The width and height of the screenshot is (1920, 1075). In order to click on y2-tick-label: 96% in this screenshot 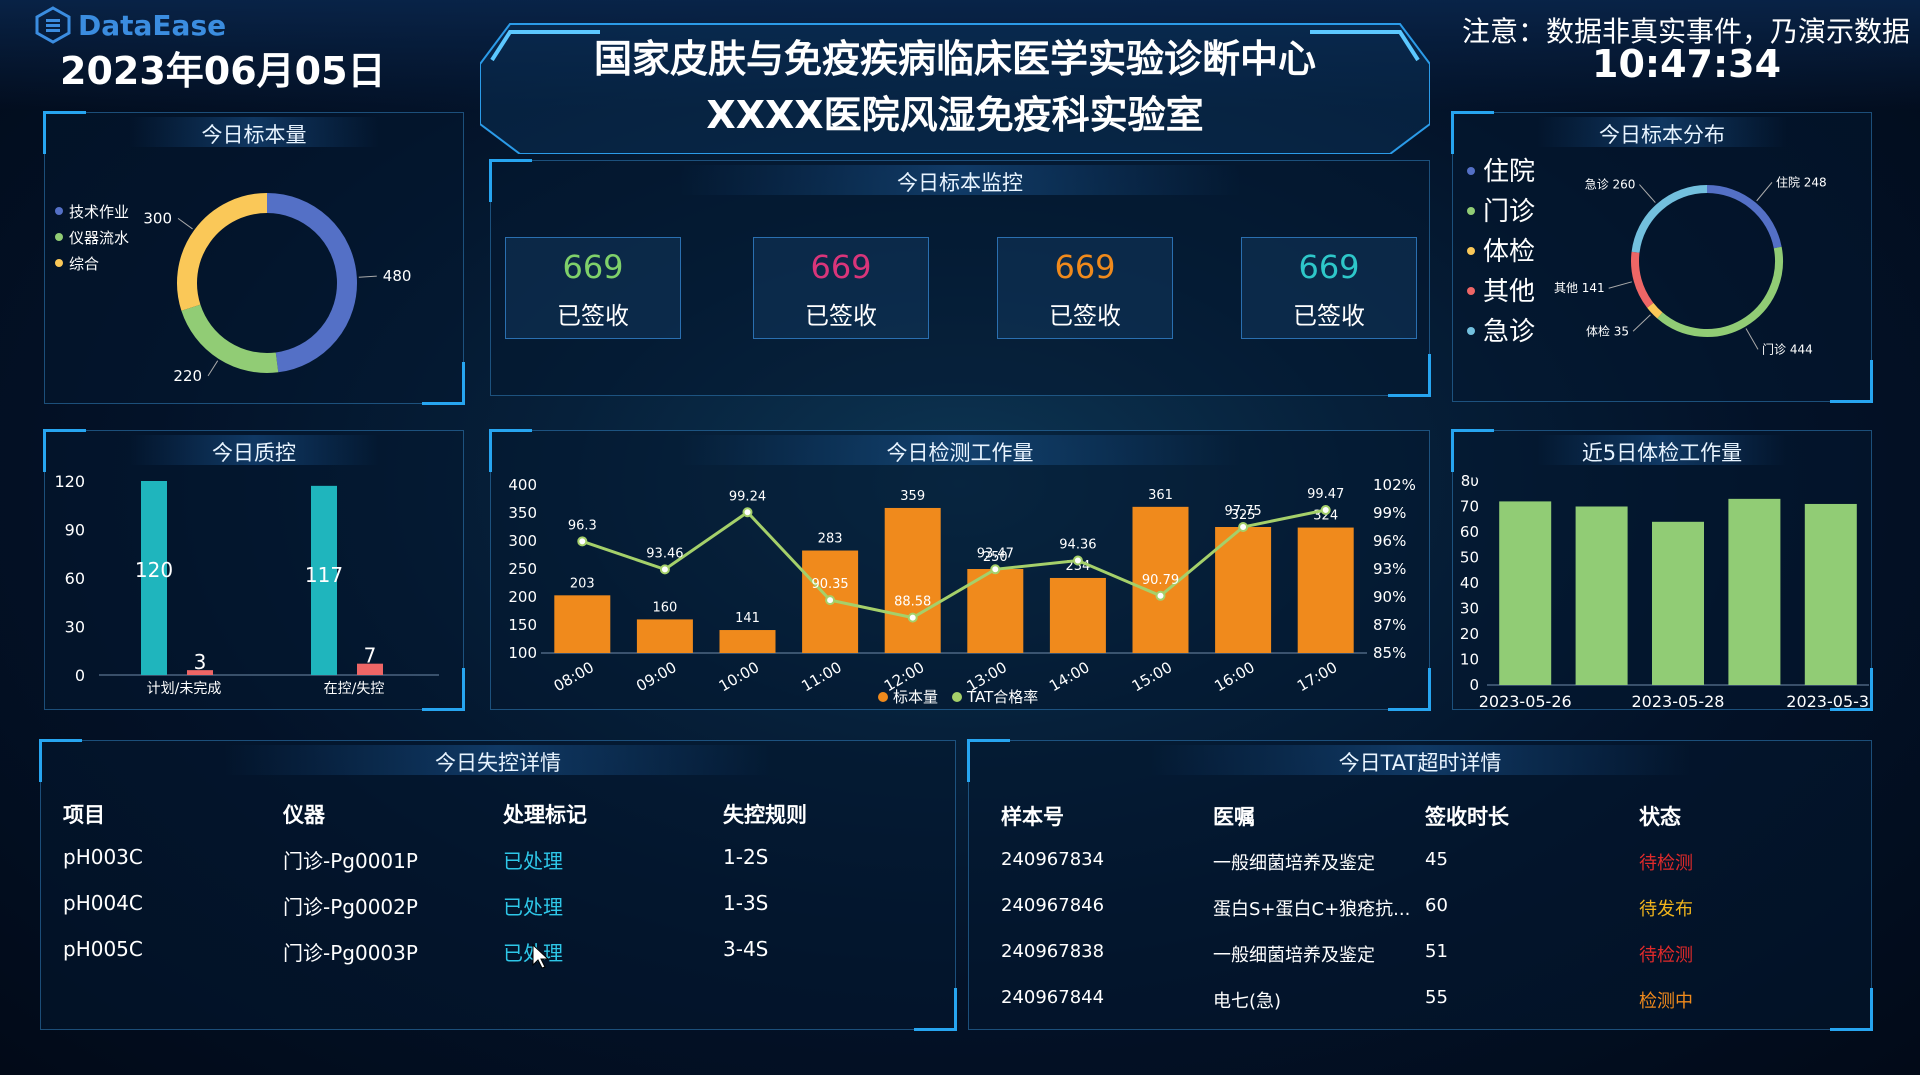, I will do `click(1389, 541)`.